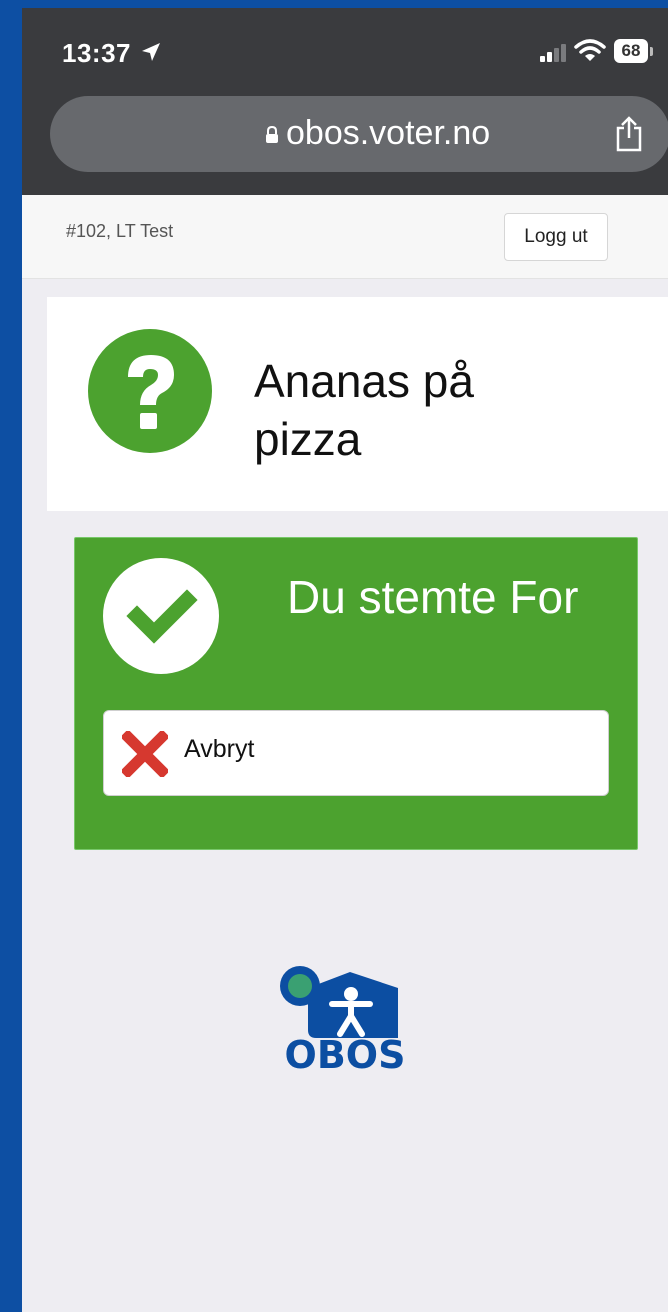  I want to click on logout-button: Logg ut, so click(556, 237).